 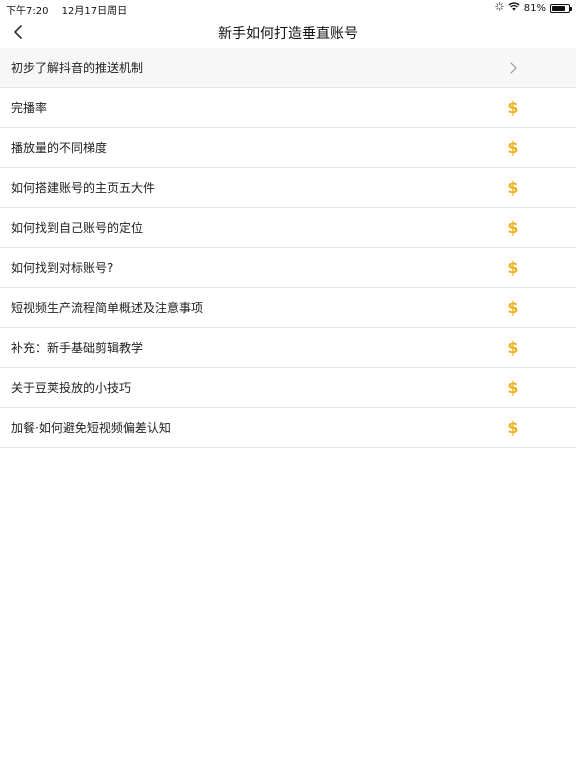 I want to click on list-item: 短视频生产流程简单概述及注意事项 $, so click(x=288, y=308).